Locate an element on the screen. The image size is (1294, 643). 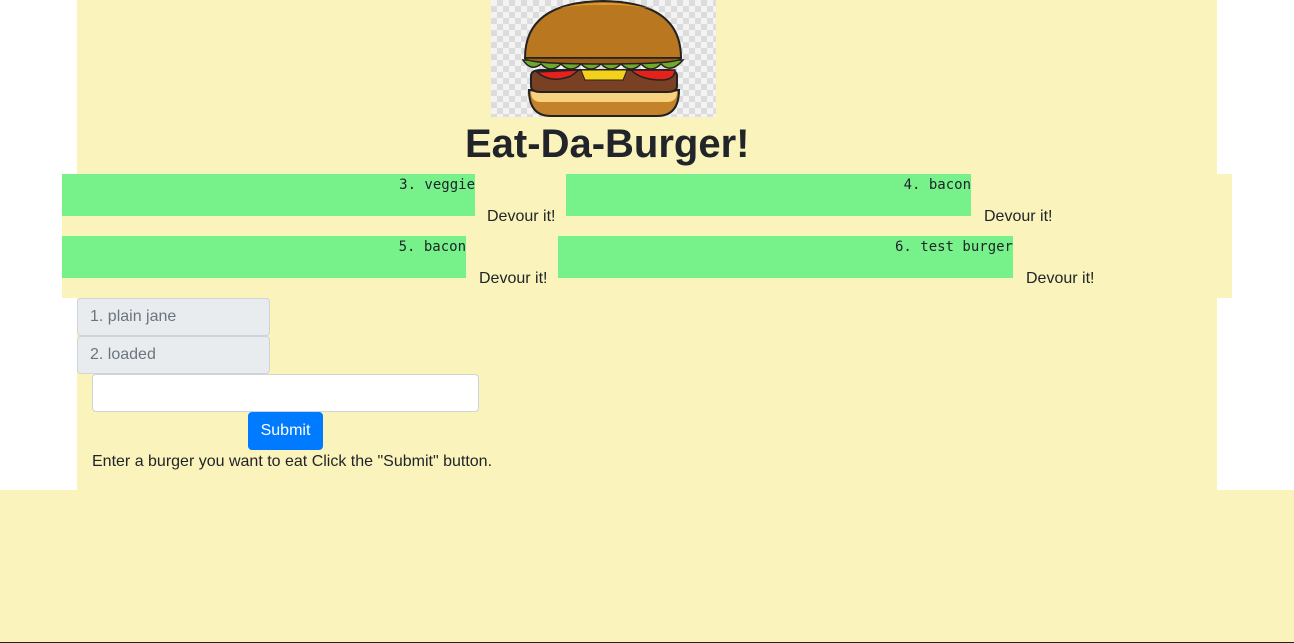
burger-icon is located at coordinates (603, 58).